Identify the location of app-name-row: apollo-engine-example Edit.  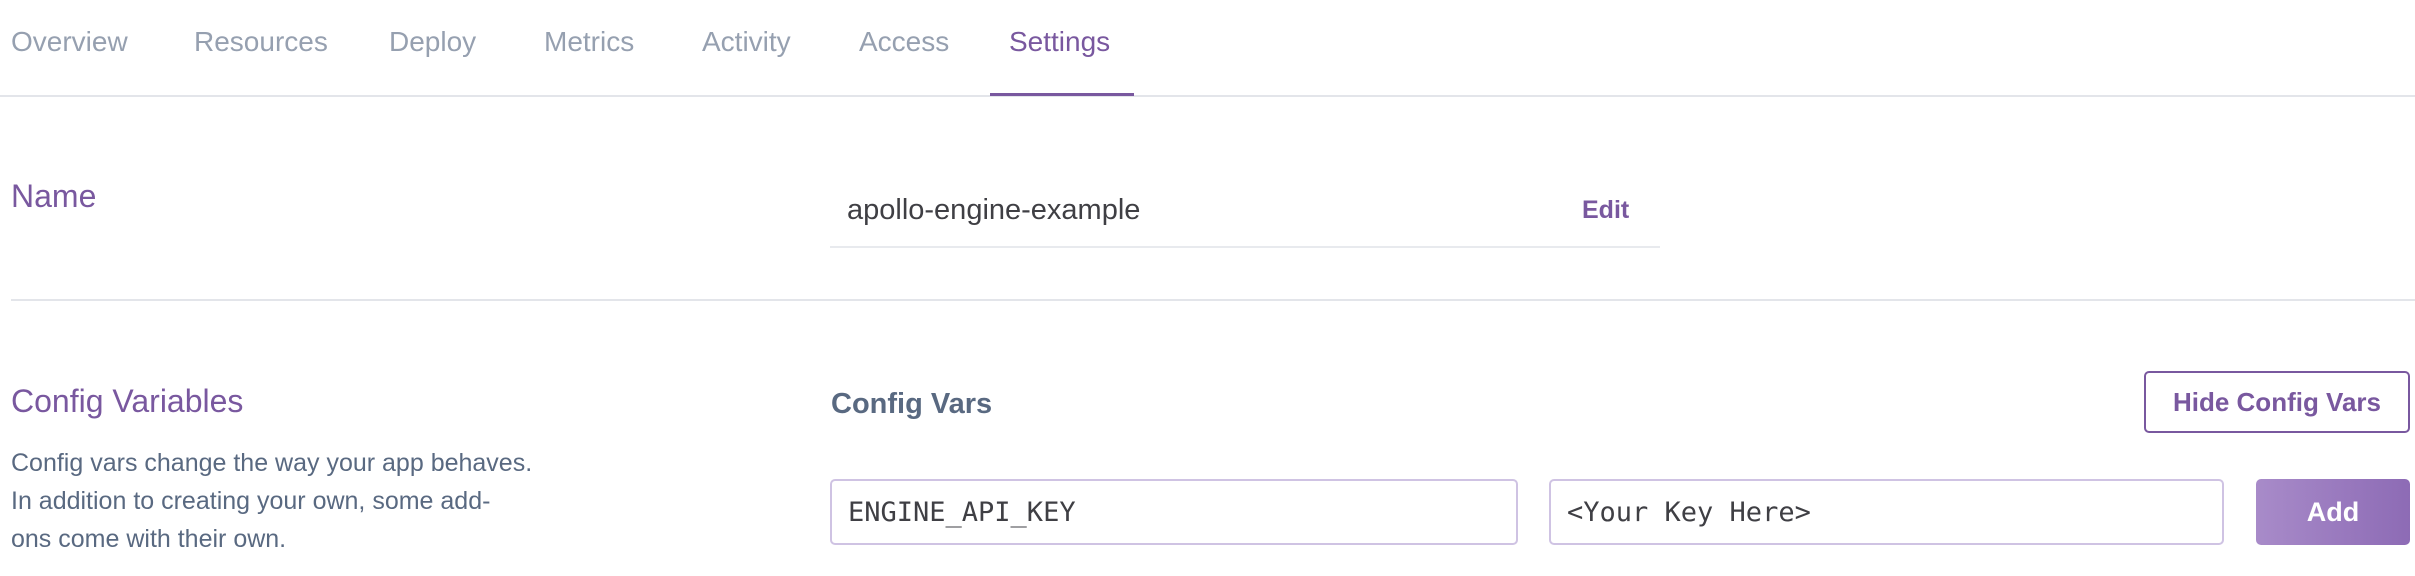
(1245, 214).